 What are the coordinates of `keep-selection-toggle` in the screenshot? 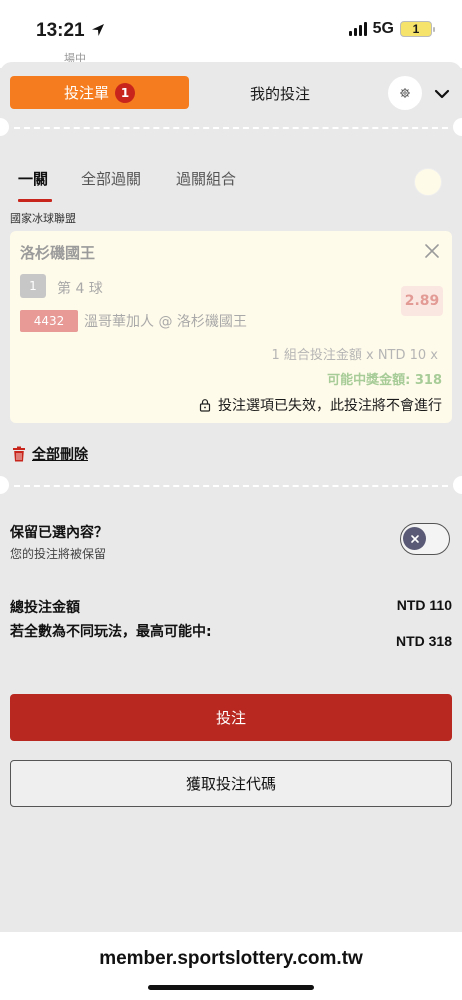 It's located at (425, 539).